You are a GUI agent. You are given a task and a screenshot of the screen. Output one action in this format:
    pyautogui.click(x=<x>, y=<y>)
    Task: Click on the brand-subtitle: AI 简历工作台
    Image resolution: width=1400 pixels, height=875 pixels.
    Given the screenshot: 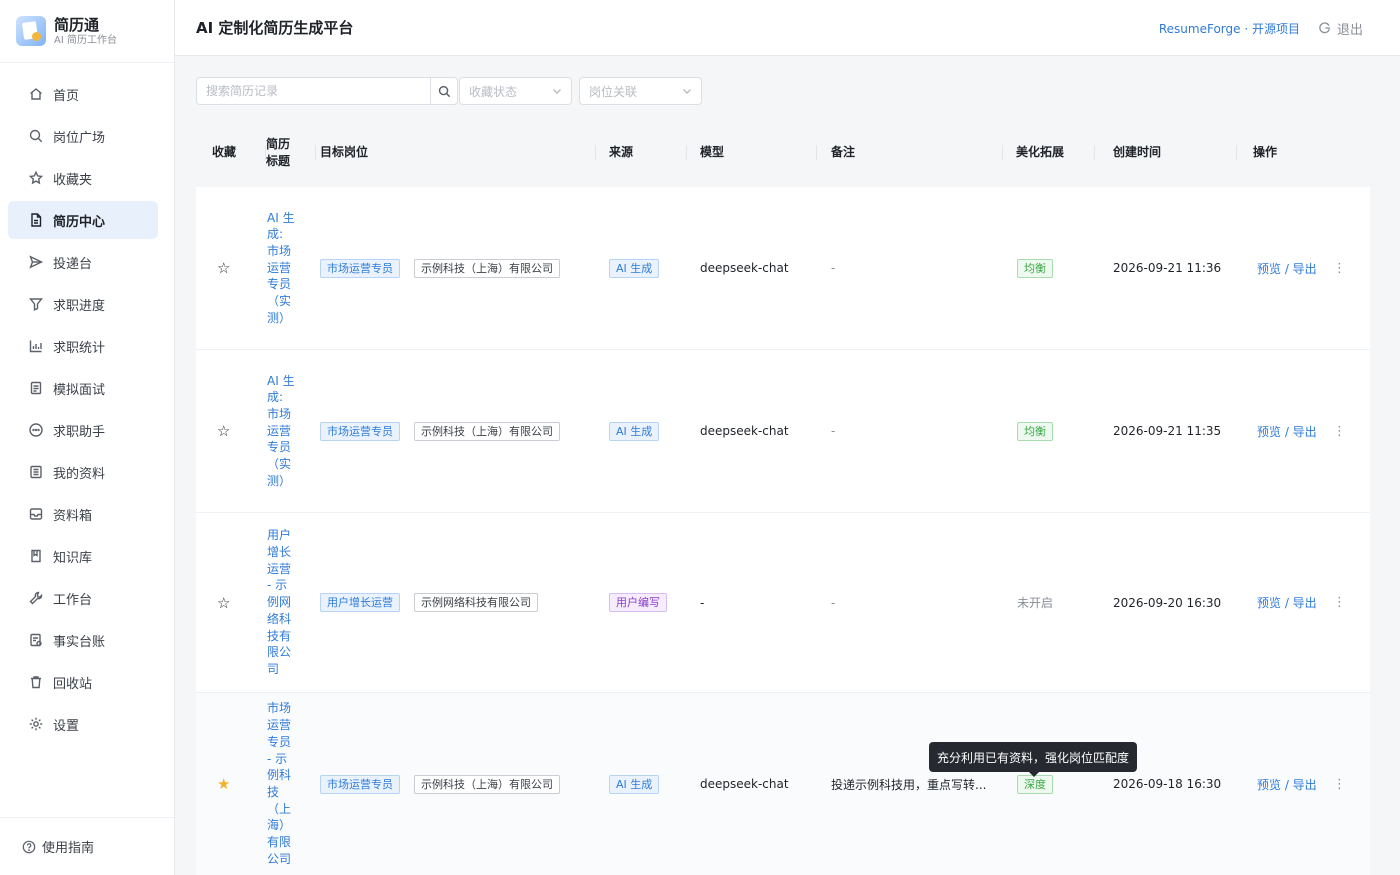 What is the action you would take?
    pyautogui.click(x=85, y=40)
    